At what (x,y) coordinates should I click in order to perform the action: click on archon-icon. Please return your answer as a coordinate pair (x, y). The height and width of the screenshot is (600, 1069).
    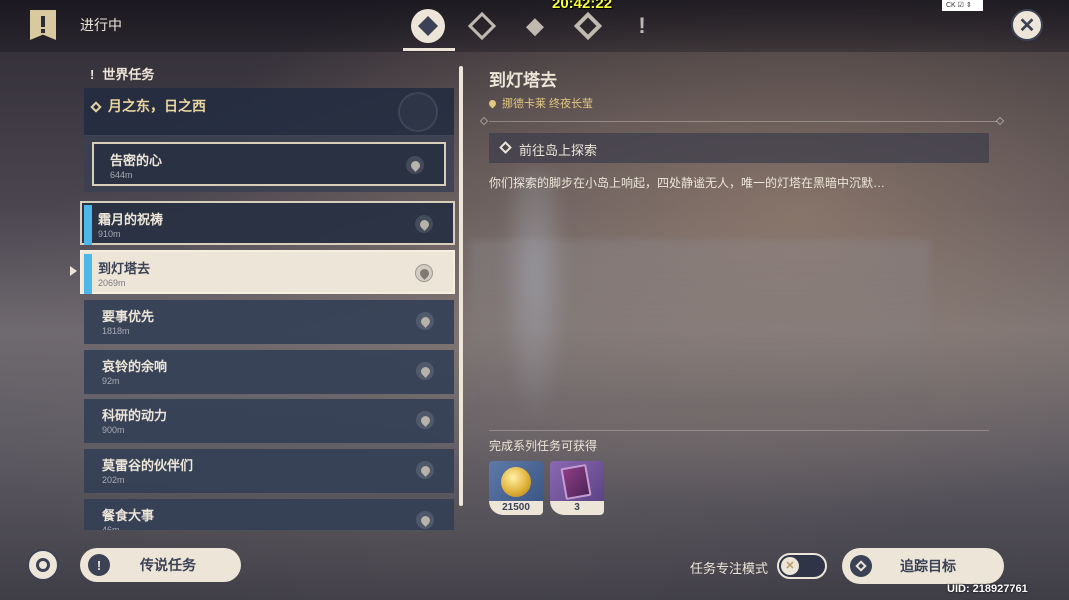
    Looking at the image, I should click on (482, 26).